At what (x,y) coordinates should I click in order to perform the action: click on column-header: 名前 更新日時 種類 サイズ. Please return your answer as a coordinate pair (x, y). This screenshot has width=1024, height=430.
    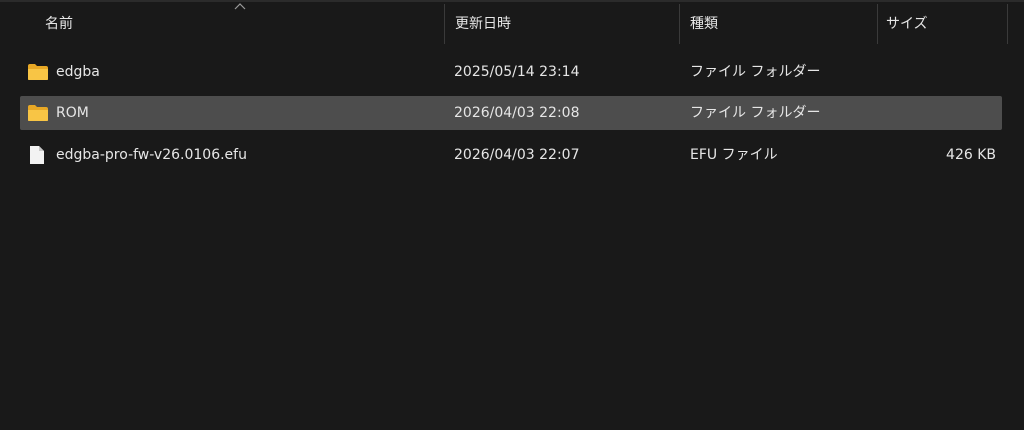
    Looking at the image, I should click on (512, 23).